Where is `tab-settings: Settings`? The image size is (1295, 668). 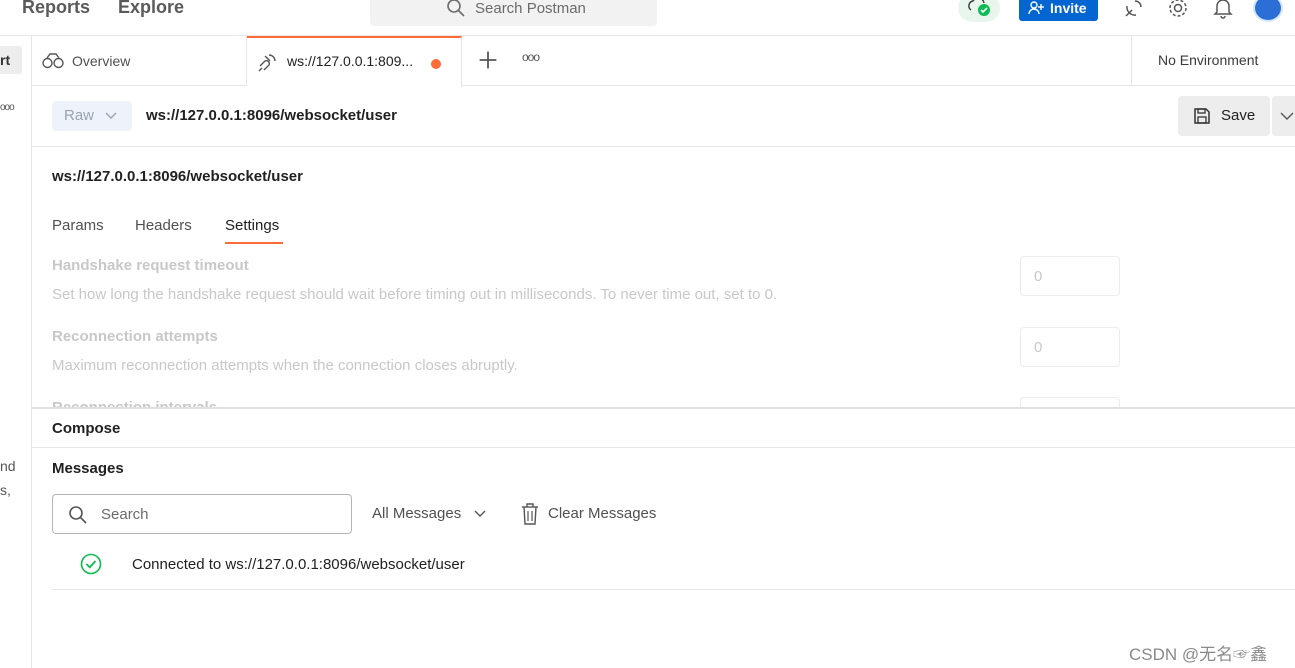 tab-settings: Settings is located at coordinates (252, 225).